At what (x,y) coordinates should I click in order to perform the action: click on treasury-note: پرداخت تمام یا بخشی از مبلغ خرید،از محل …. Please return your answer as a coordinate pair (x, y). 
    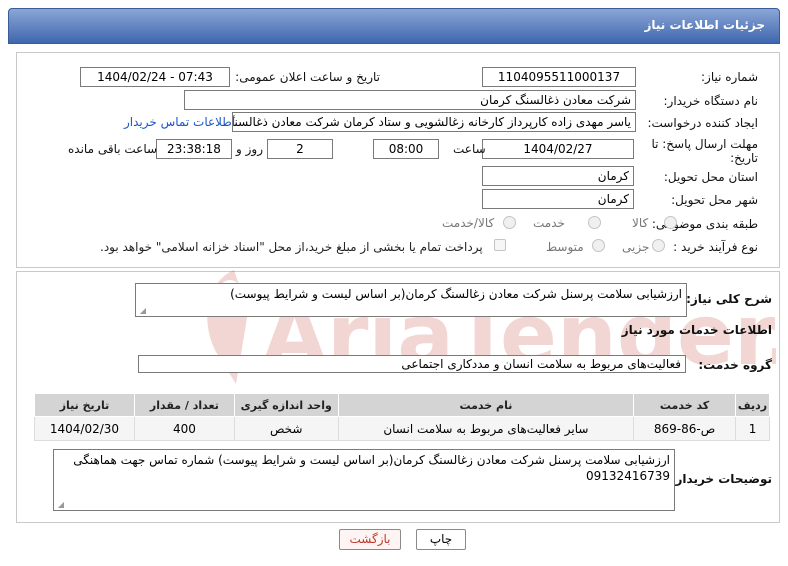
    Looking at the image, I should click on (291, 247).